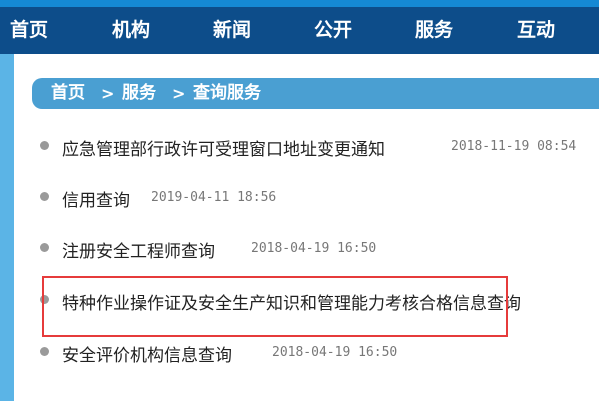  Describe the element at coordinates (434, 30) in the screenshot. I see `nav-item-services: 服务` at that location.